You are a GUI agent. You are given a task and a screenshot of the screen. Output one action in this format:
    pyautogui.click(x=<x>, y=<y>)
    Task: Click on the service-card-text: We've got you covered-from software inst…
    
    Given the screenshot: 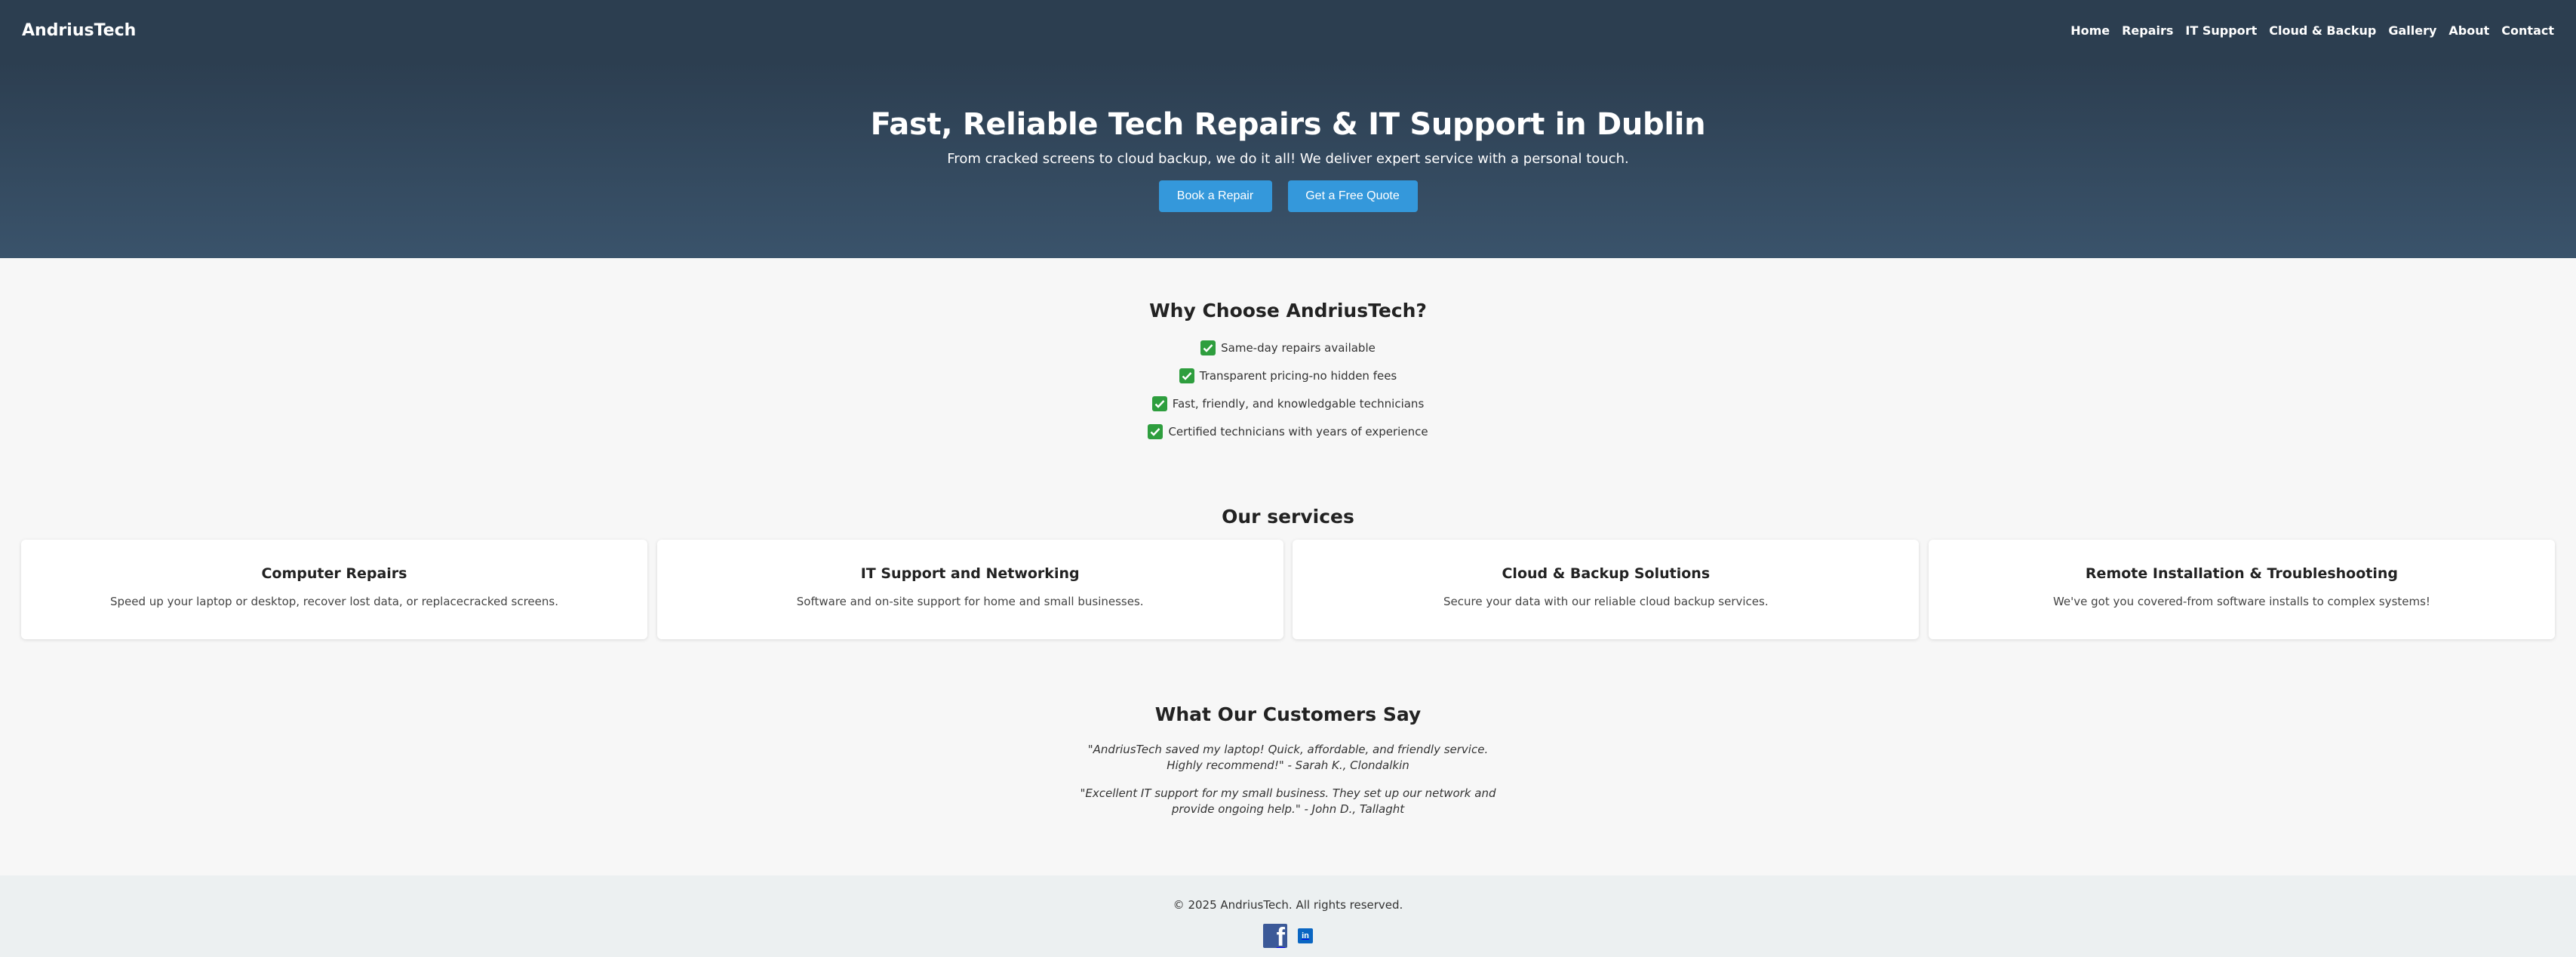 What is the action you would take?
    pyautogui.click(x=2241, y=601)
    